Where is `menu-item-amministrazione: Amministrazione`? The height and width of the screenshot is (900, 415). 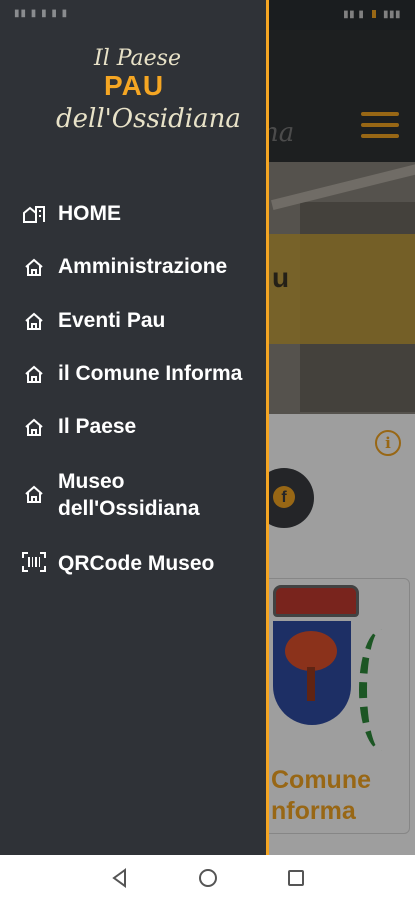
menu-item-amministrazione: Amministrazione is located at coordinates (133, 269).